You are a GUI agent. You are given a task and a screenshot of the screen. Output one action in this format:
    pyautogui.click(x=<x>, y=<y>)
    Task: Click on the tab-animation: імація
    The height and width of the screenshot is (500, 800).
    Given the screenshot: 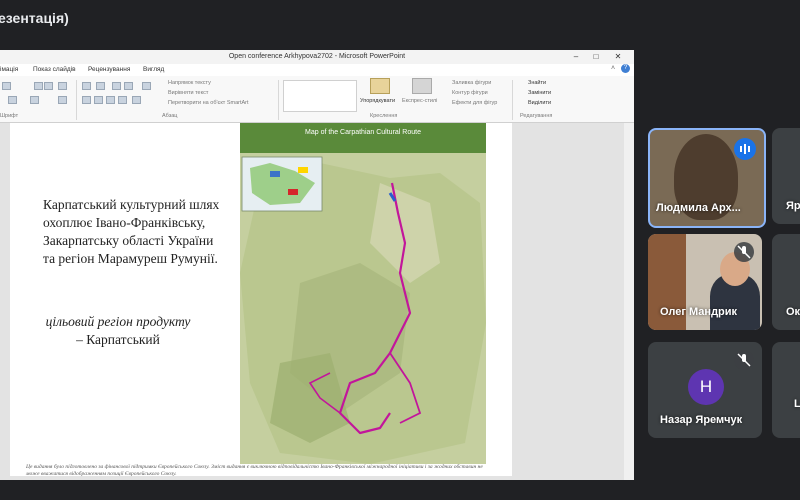 What is the action you would take?
    pyautogui.click(x=9, y=69)
    